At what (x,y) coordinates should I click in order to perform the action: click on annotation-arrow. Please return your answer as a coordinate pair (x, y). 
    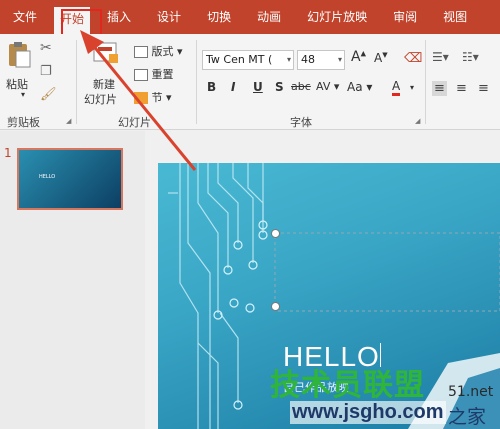
    Looking at the image, I should click on (138, 100).